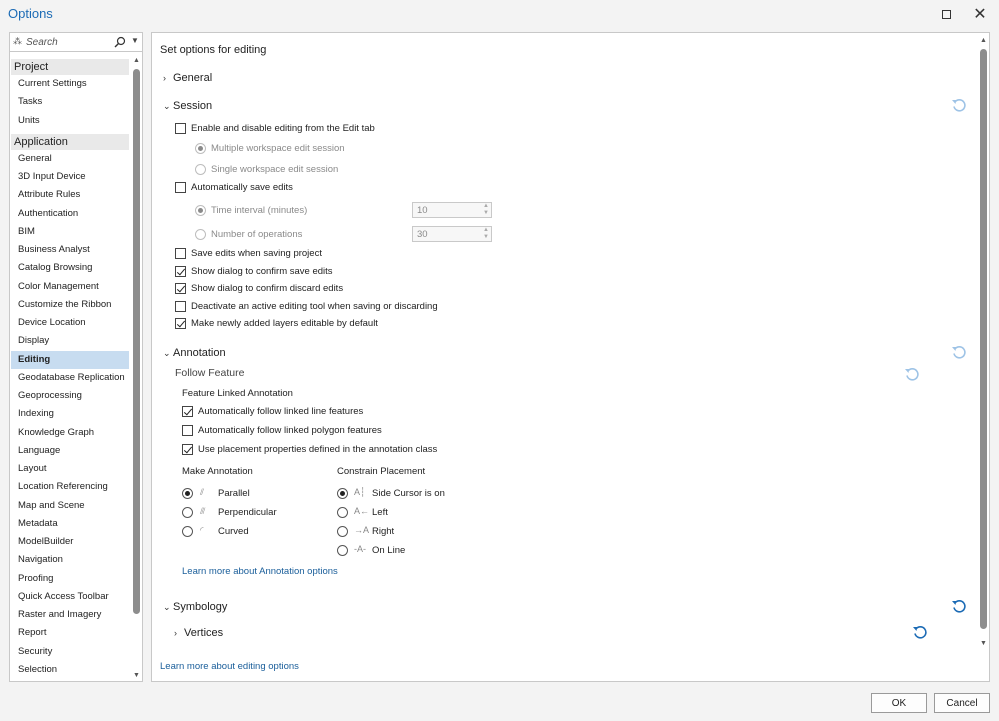  What do you see at coordinates (70, 560) in the screenshot?
I see `nav-item-navigation: Navigation` at bounding box center [70, 560].